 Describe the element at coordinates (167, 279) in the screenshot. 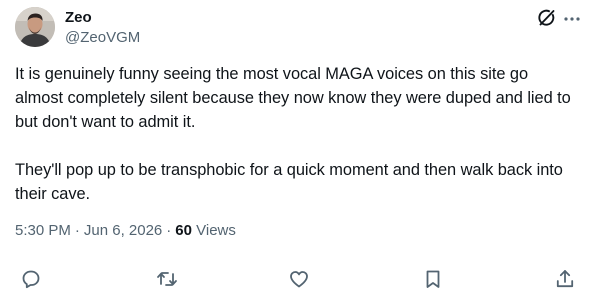

I see `retweet-icon` at that location.